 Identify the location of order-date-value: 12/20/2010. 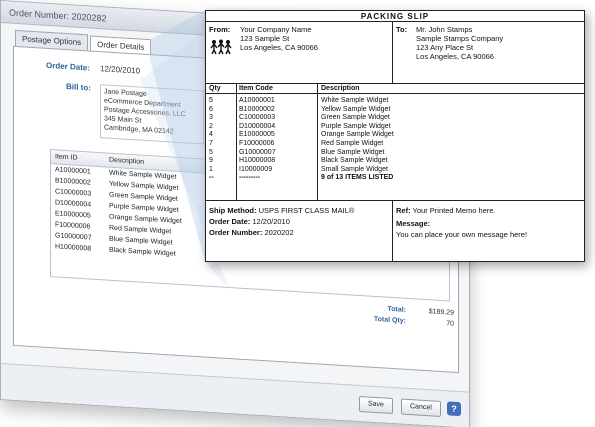
(120, 70).